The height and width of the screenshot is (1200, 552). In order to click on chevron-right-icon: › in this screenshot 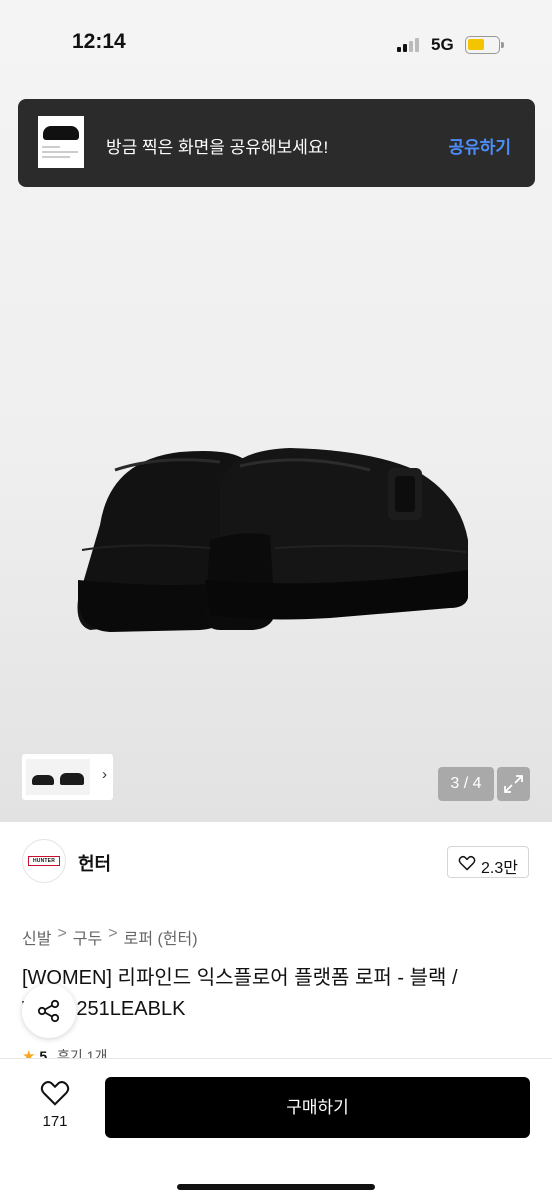, I will do `click(104, 774)`.